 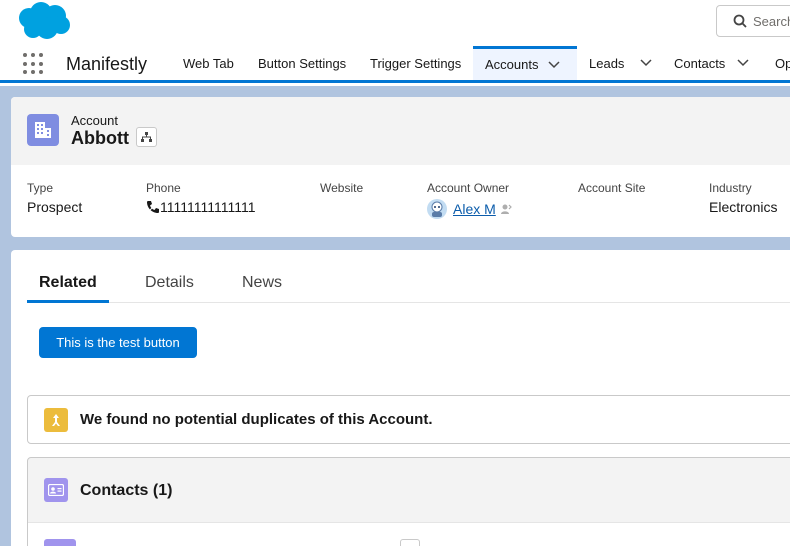 I want to click on nav-item-opportunities: Op, so click(x=782, y=63).